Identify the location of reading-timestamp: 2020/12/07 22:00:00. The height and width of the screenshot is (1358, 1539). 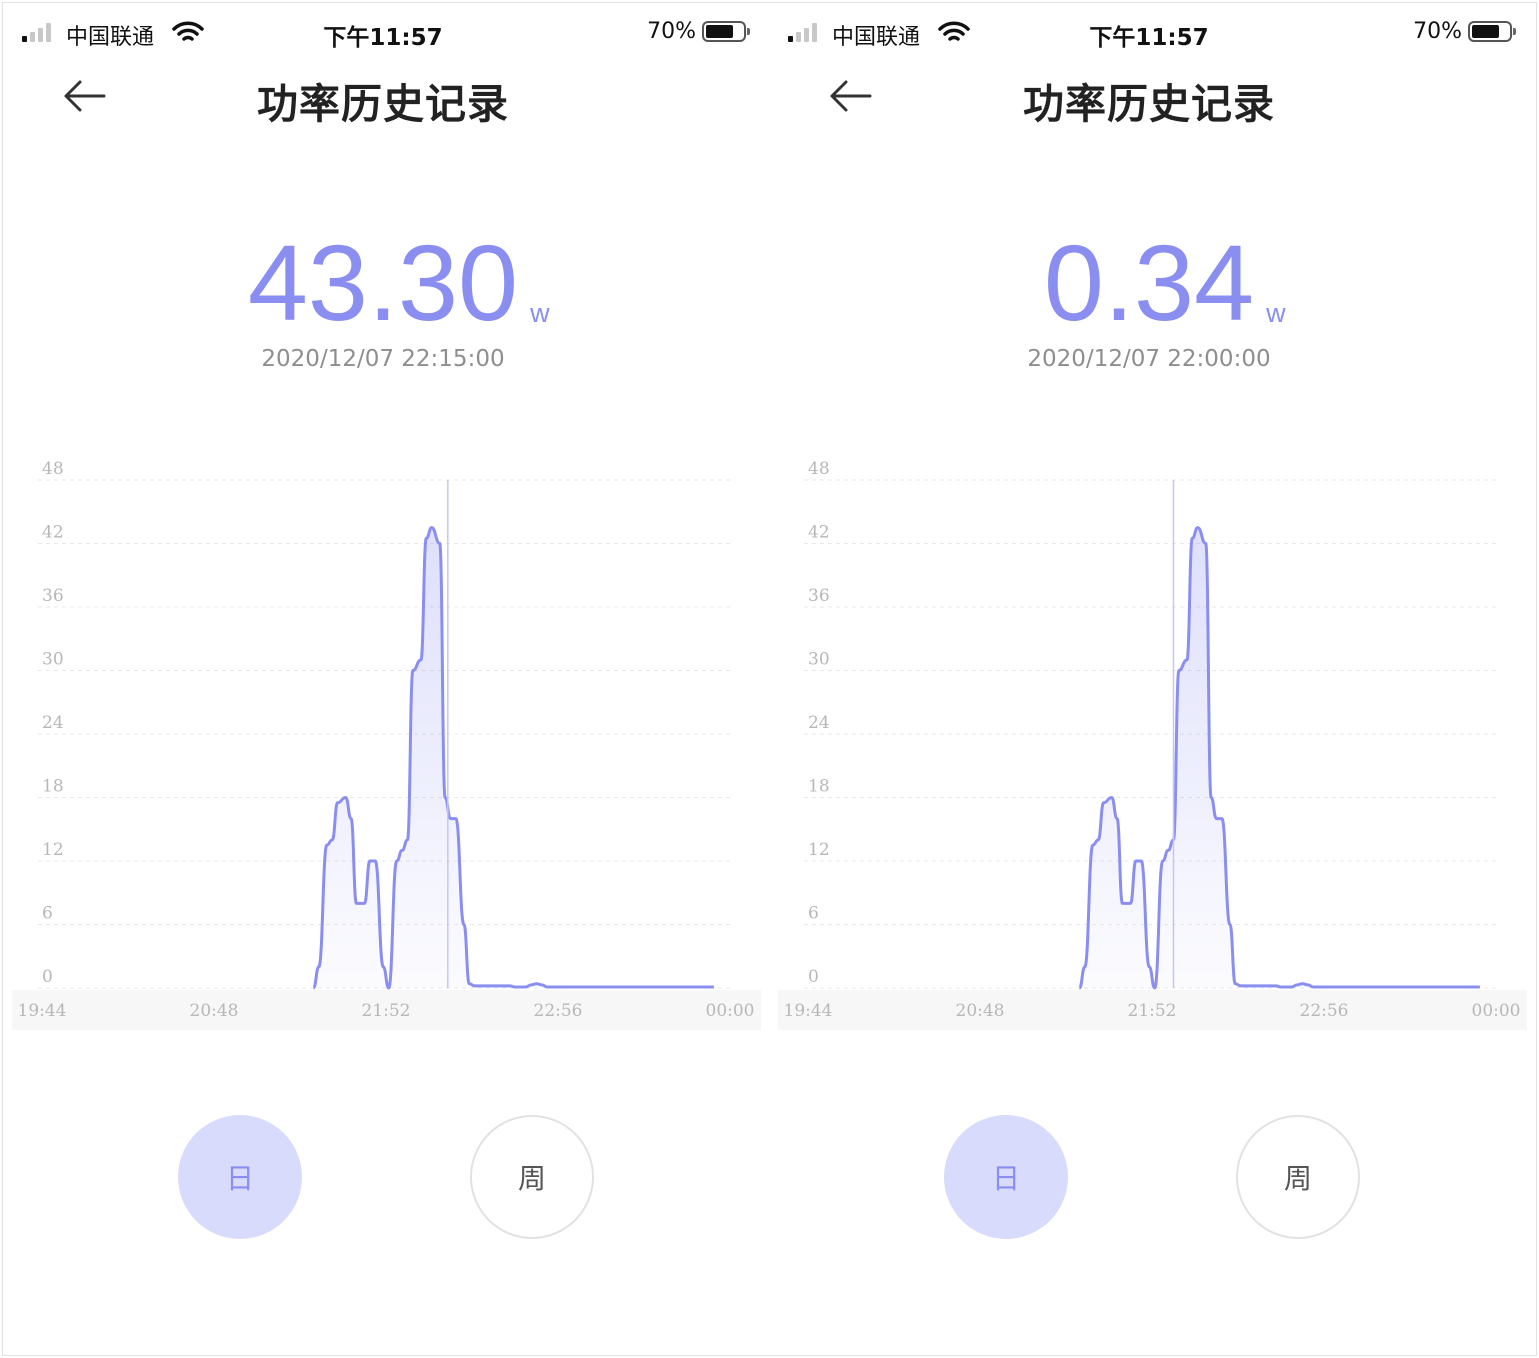
(1149, 359).